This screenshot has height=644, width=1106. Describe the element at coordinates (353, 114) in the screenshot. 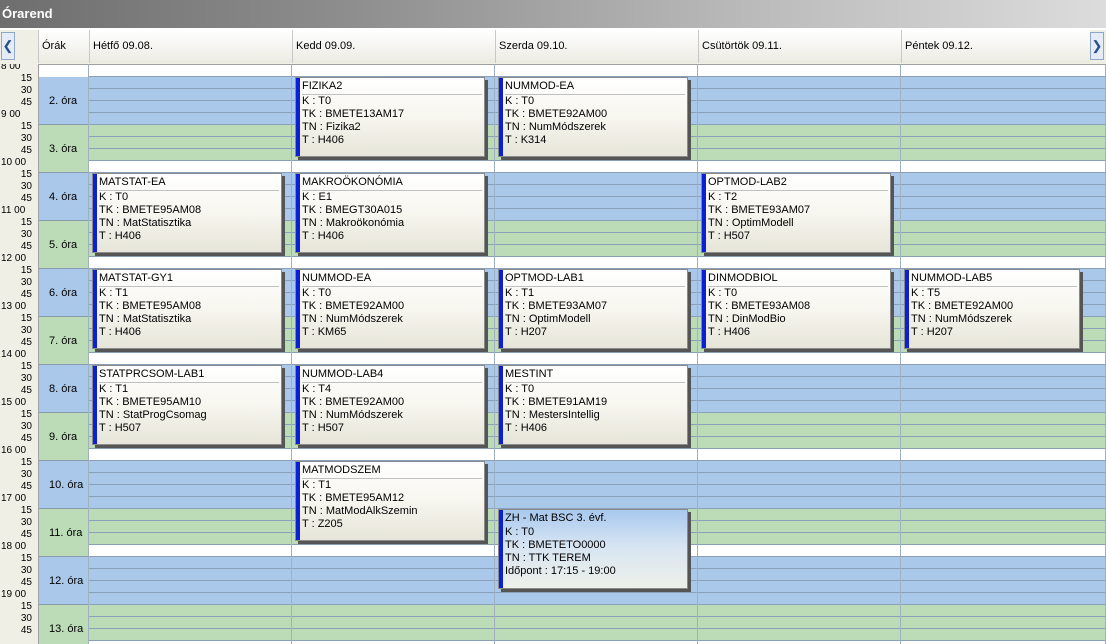

I see `event-detail: TK : BMETE13AM17` at that location.